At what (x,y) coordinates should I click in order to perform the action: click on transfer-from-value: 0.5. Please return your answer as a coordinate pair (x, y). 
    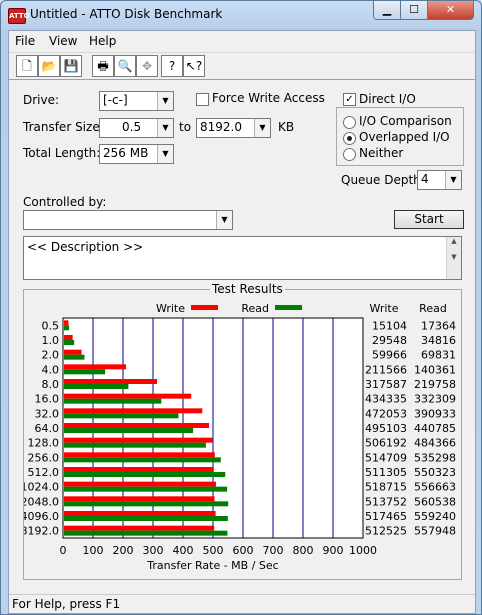
    Looking at the image, I should click on (132, 127).